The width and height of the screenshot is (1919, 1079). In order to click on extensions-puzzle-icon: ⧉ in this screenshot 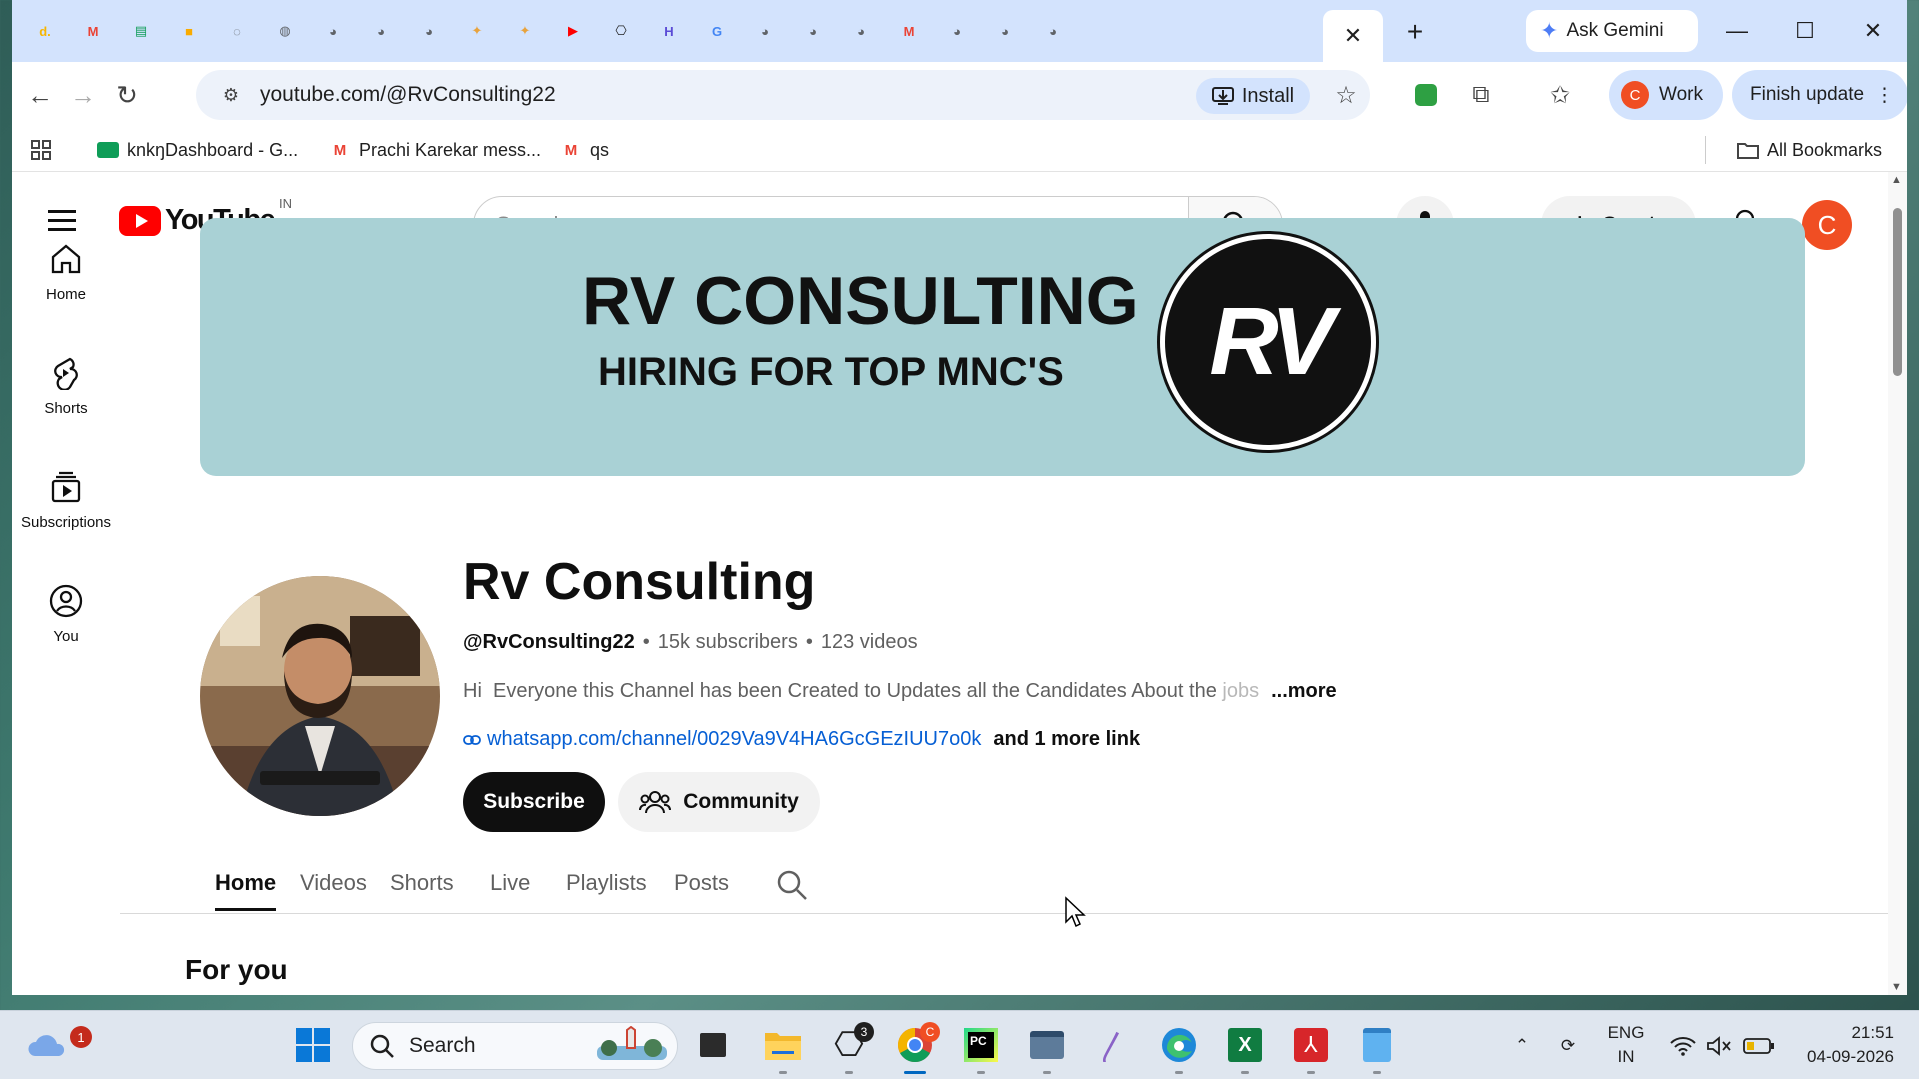, I will do `click(1481, 95)`.